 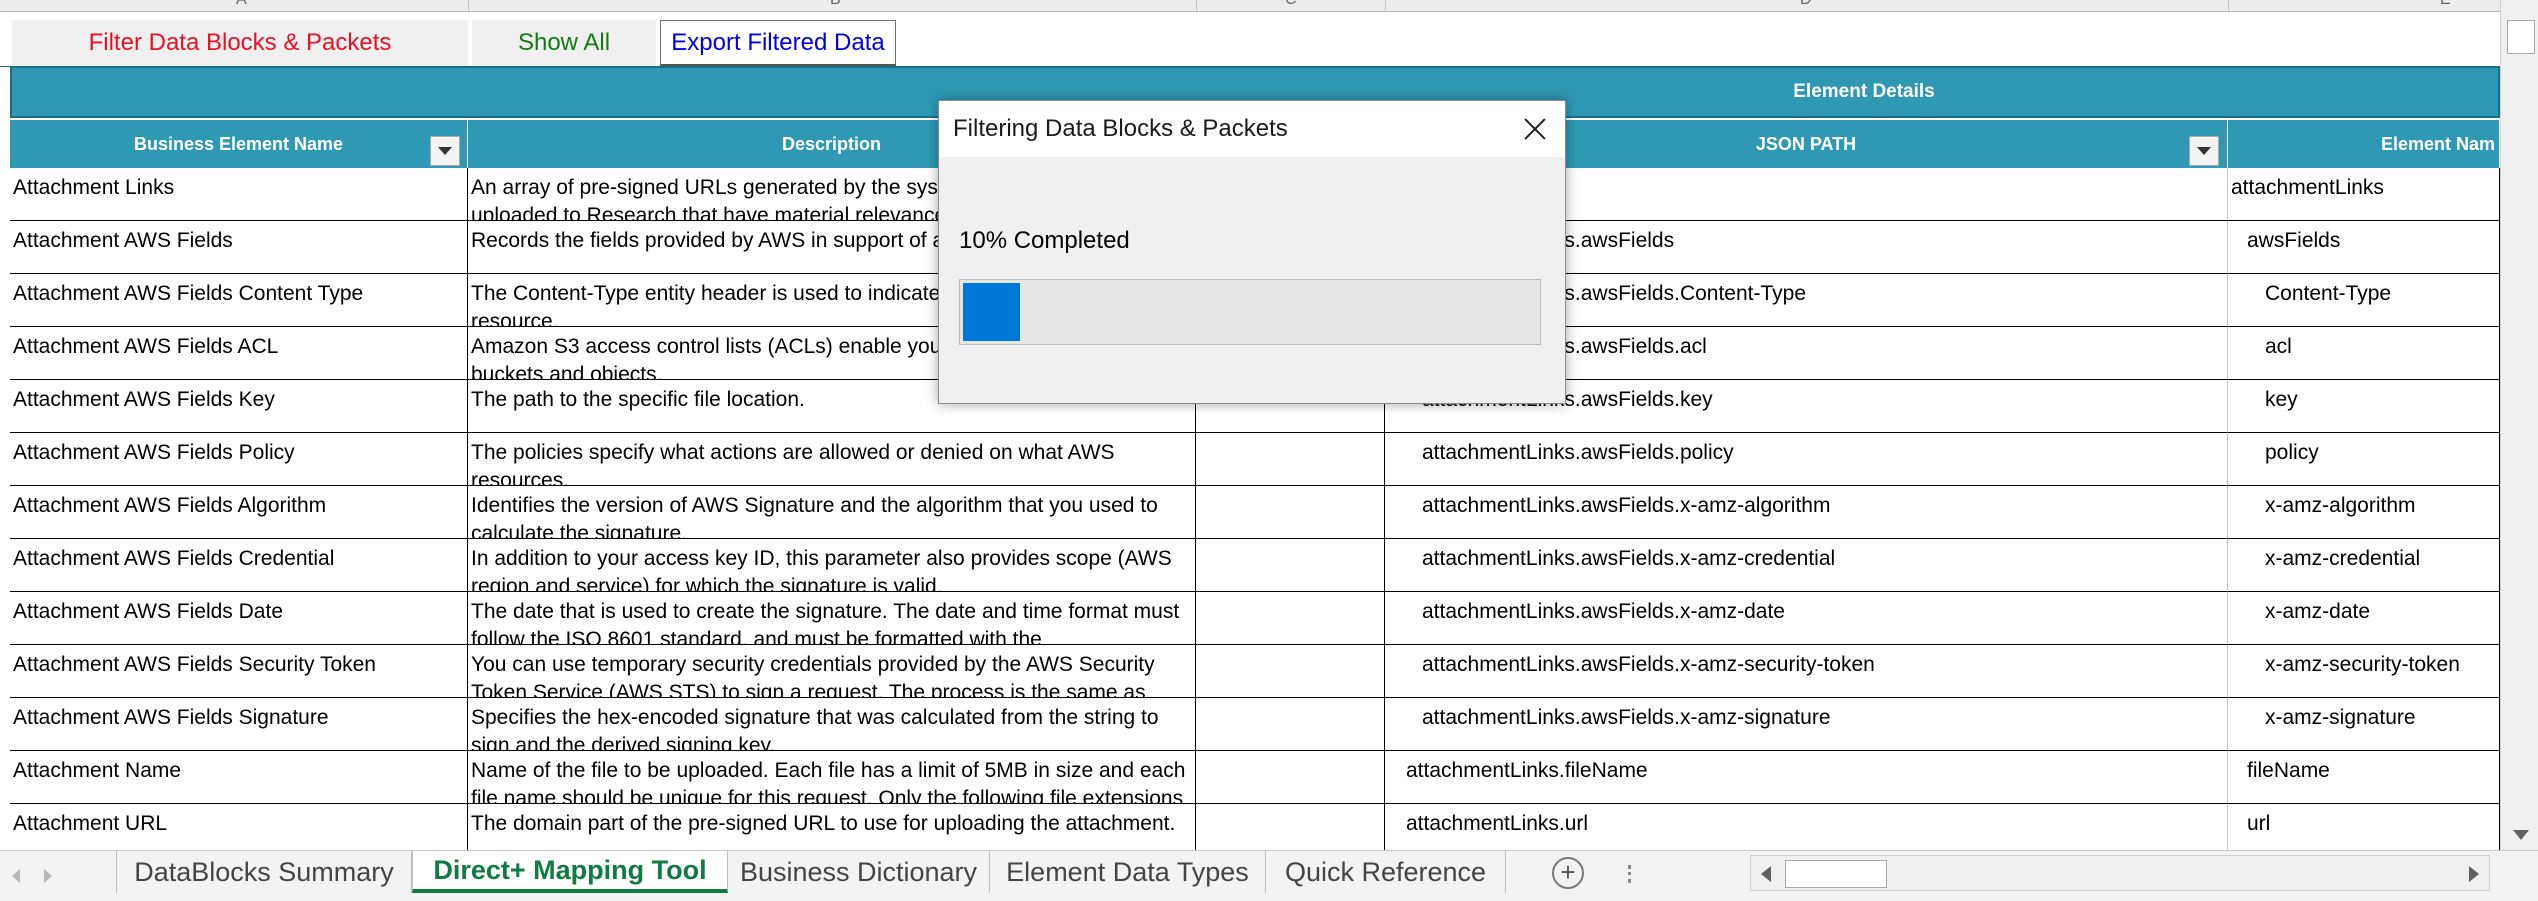 I want to click on tab-label: Business Dictionary, so click(x=858, y=871).